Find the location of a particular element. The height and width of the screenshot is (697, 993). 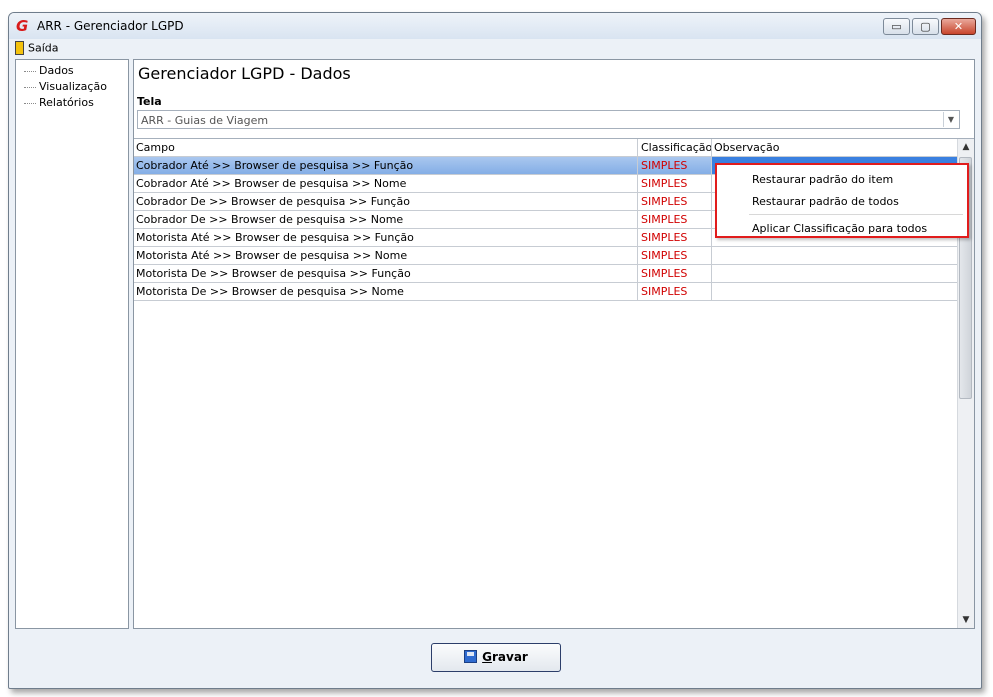

tree-item-label: Dados is located at coordinates (56, 70).